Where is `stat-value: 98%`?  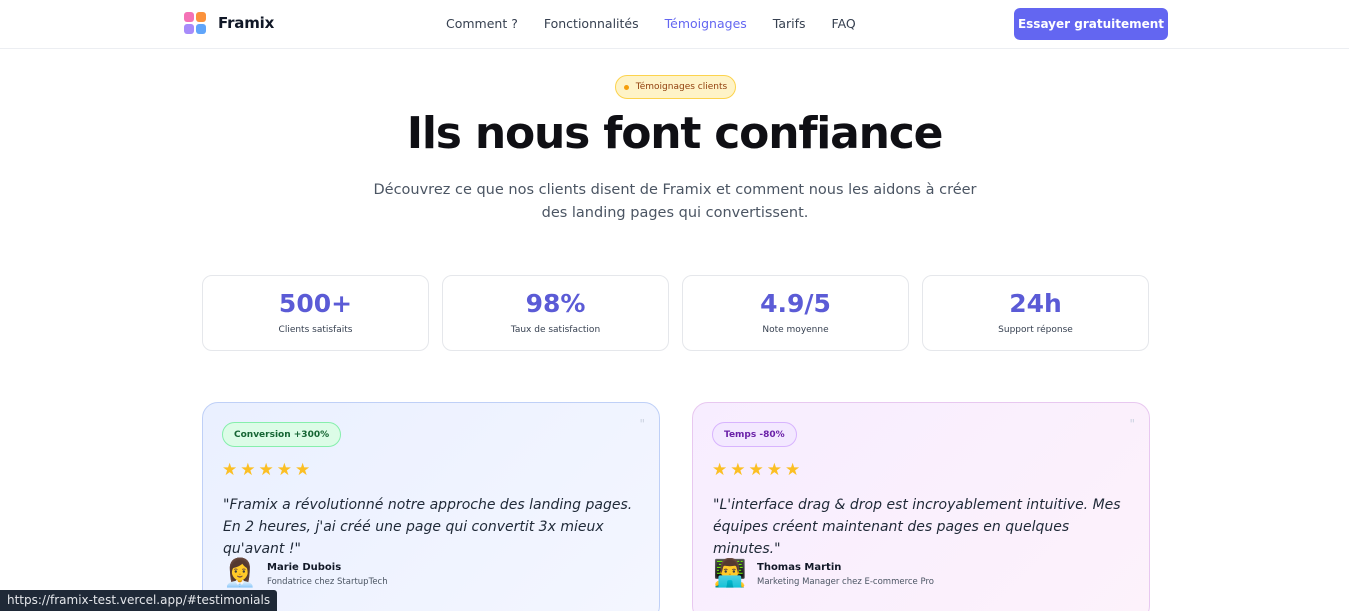 stat-value: 98% is located at coordinates (555, 303).